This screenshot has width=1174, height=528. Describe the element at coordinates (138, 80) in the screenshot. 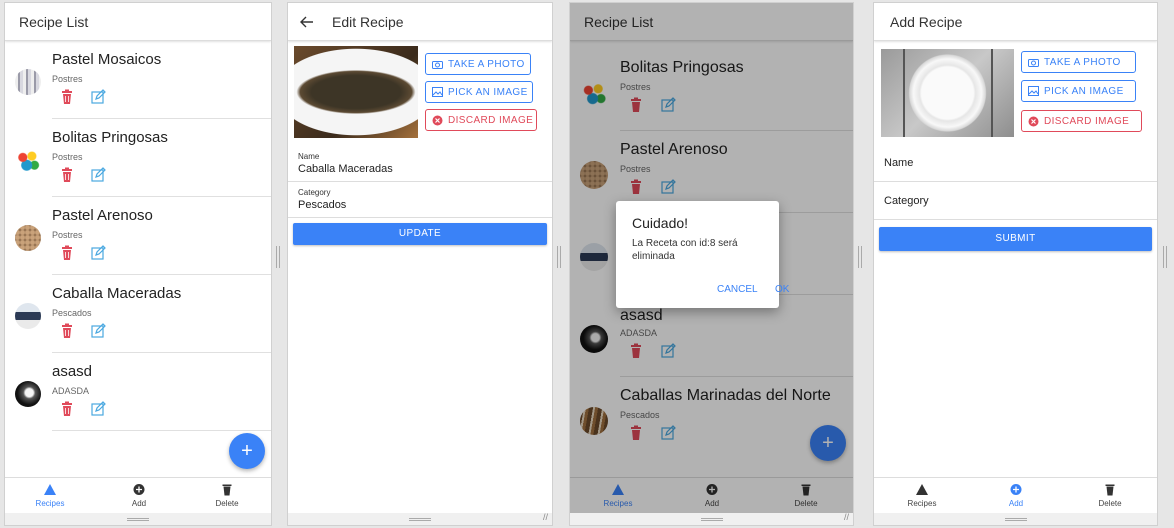

I see `list-item: Pastel Mosaicos Postres` at that location.